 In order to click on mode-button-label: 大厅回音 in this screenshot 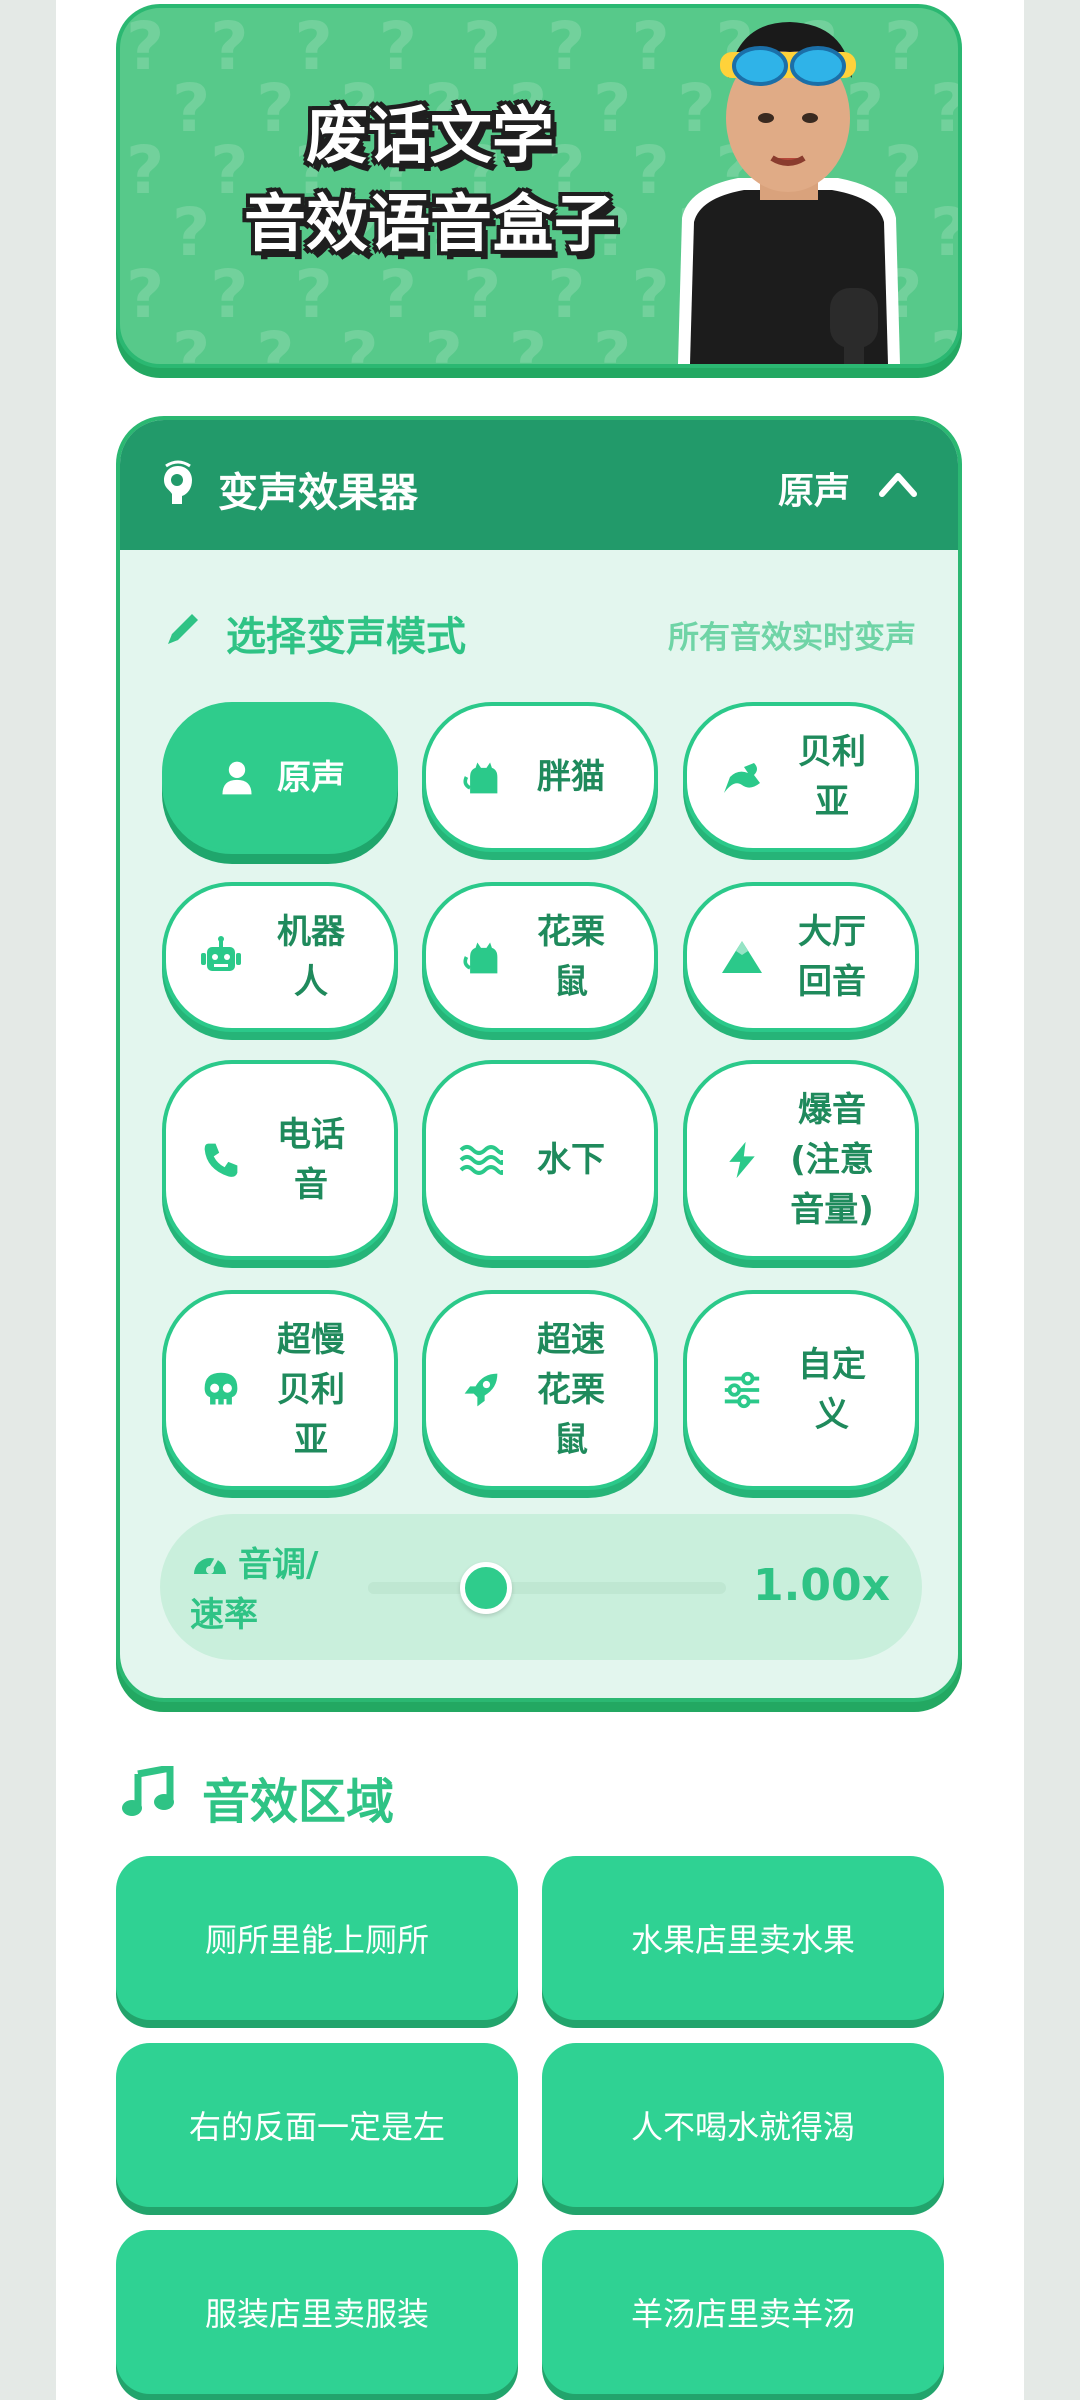, I will do `click(832, 957)`.